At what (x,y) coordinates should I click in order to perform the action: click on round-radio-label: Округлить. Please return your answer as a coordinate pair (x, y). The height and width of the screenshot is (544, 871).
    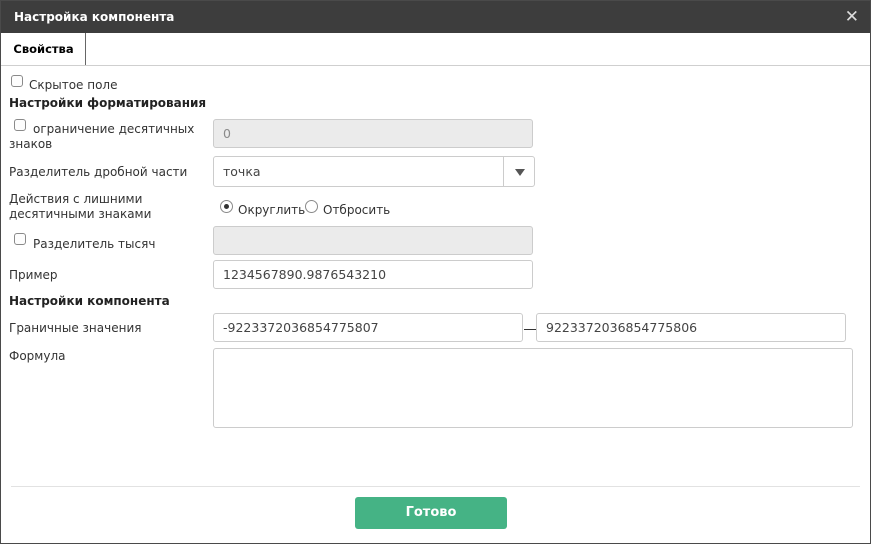
    Looking at the image, I should click on (272, 210).